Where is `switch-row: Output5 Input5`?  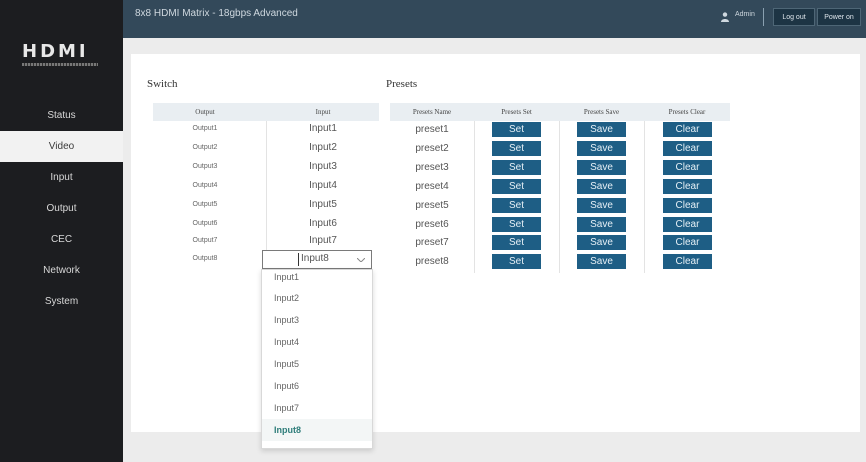 switch-row: Output5 Input5 is located at coordinates (266, 206).